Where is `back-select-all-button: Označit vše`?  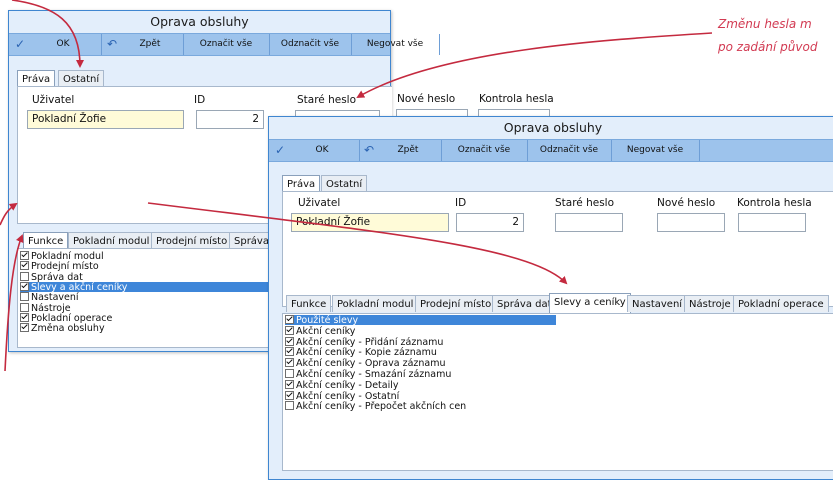
back-select-all-button: Označit vše is located at coordinates (226, 44).